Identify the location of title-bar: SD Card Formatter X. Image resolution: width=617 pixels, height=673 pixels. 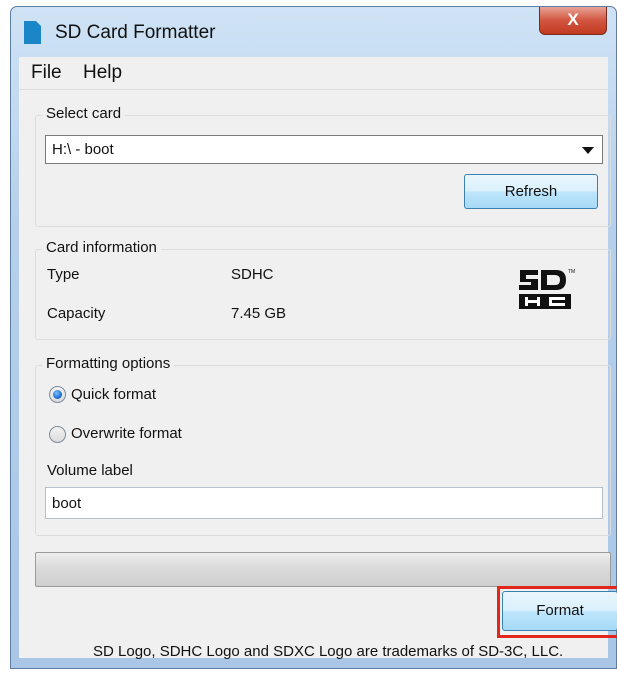
(313, 31).